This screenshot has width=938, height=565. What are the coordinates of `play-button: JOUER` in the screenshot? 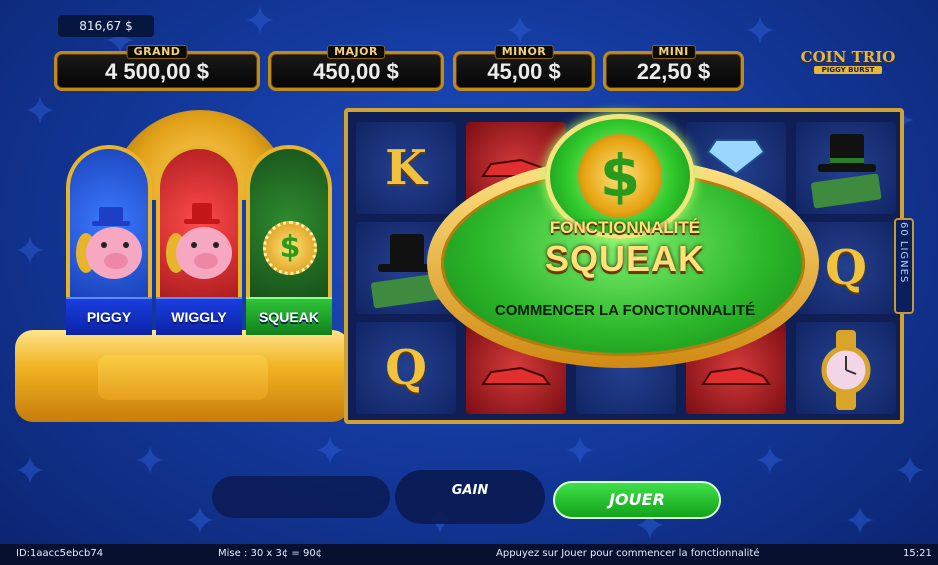 It's located at (637, 500).